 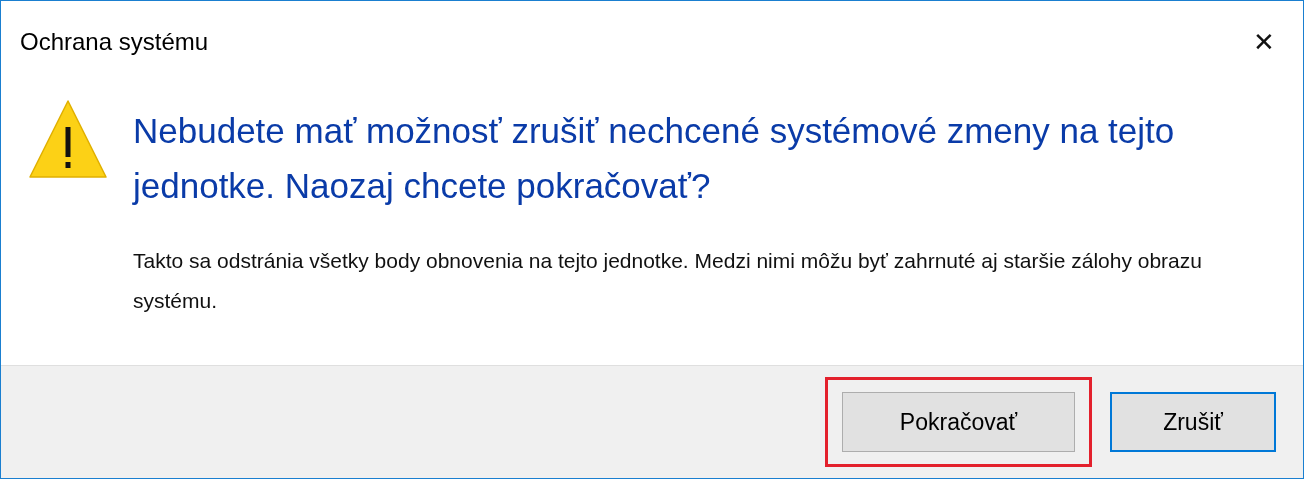 I want to click on dialog-button: Pokračovať, so click(x=958, y=422).